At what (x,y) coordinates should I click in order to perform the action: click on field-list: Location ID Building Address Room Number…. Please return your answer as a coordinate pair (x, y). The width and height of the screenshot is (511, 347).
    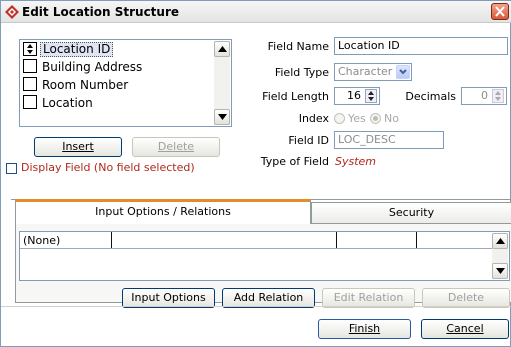
    Looking at the image, I should click on (125, 83).